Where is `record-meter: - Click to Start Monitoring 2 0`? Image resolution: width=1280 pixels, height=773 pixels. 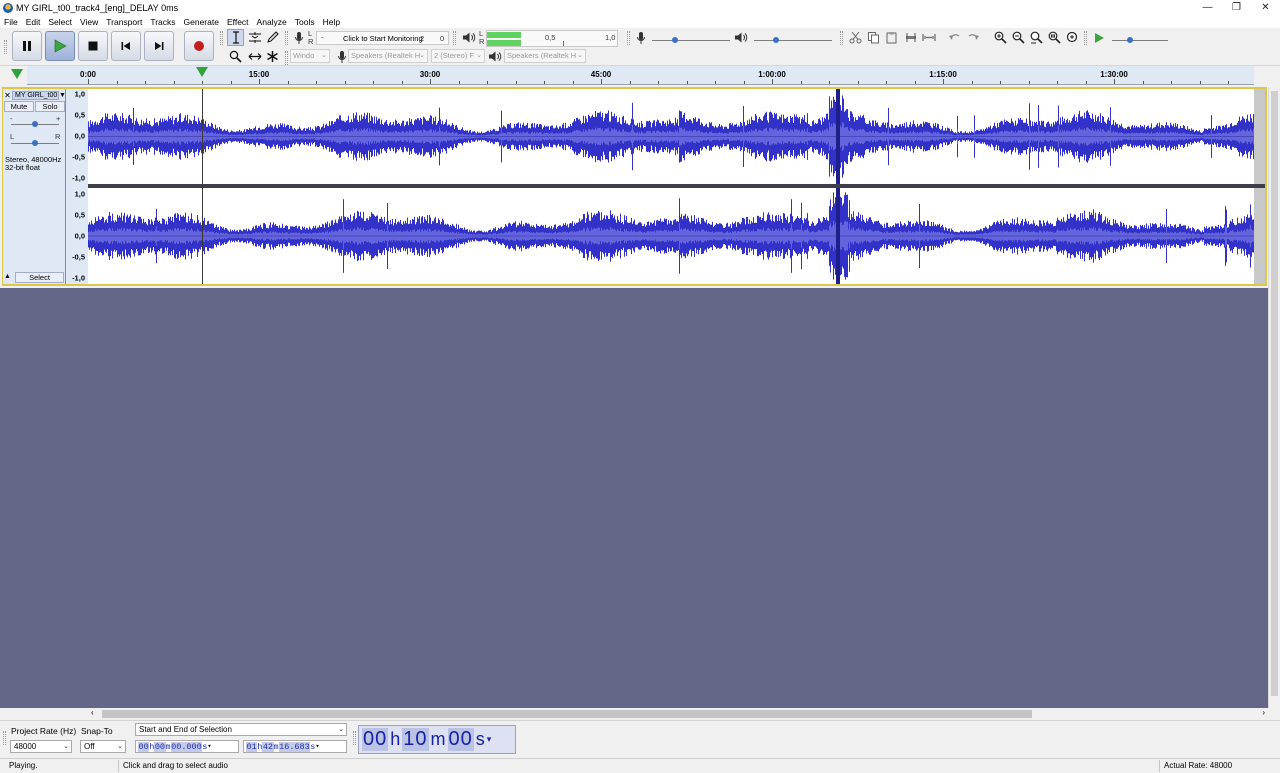 record-meter: - Click to Start Monitoring 2 0 is located at coordinates (382, 38).